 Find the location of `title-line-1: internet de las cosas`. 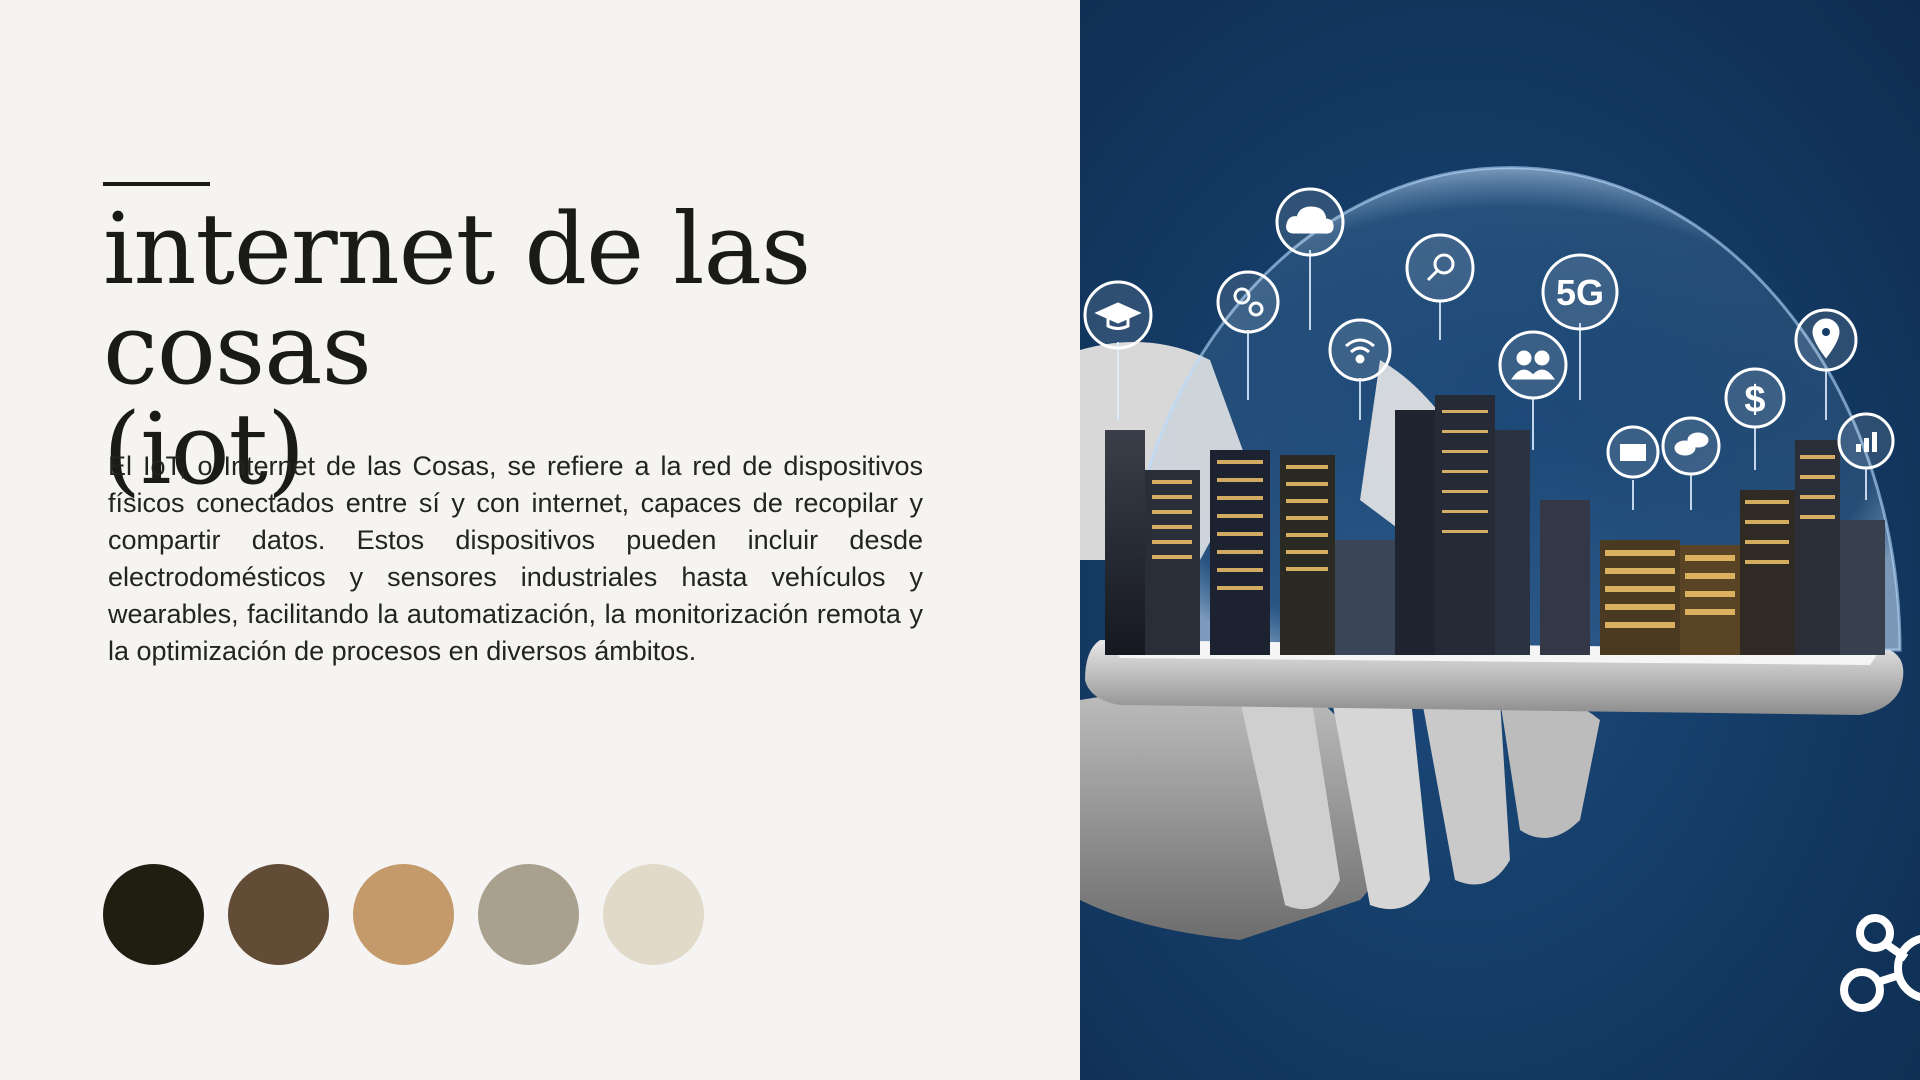

title-line-1: internet de las cosas is located at coordinates (457, 300).